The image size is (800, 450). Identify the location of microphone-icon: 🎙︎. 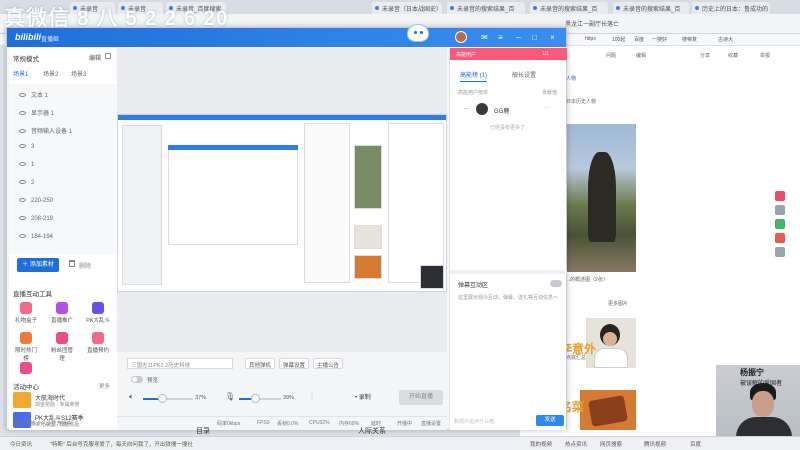
(230, 396).